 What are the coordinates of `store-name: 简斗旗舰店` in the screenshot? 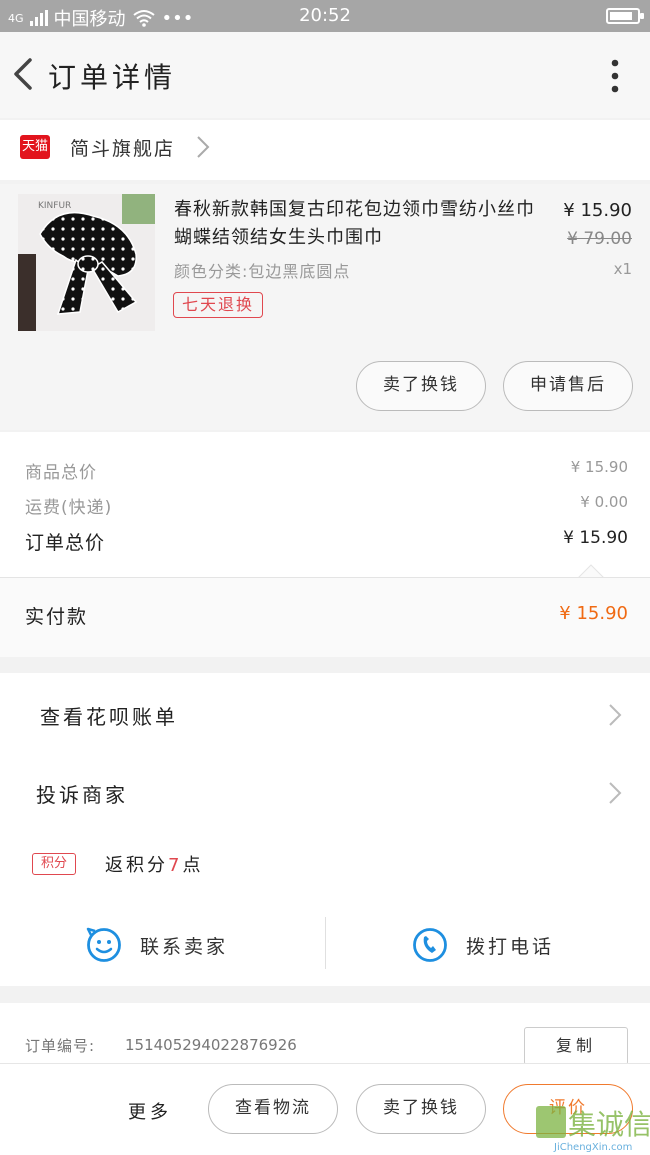 It's located at (122, 147).